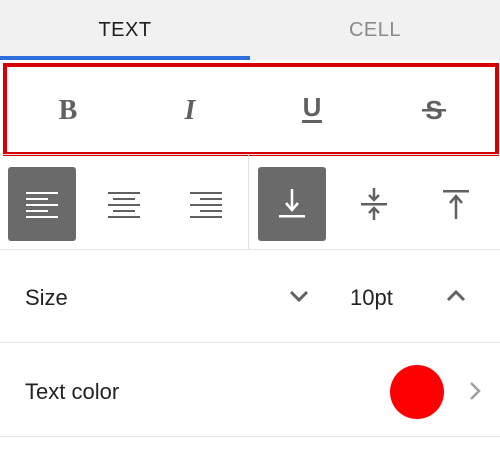  I want to click on underline-icon: U, so click(312, 108).